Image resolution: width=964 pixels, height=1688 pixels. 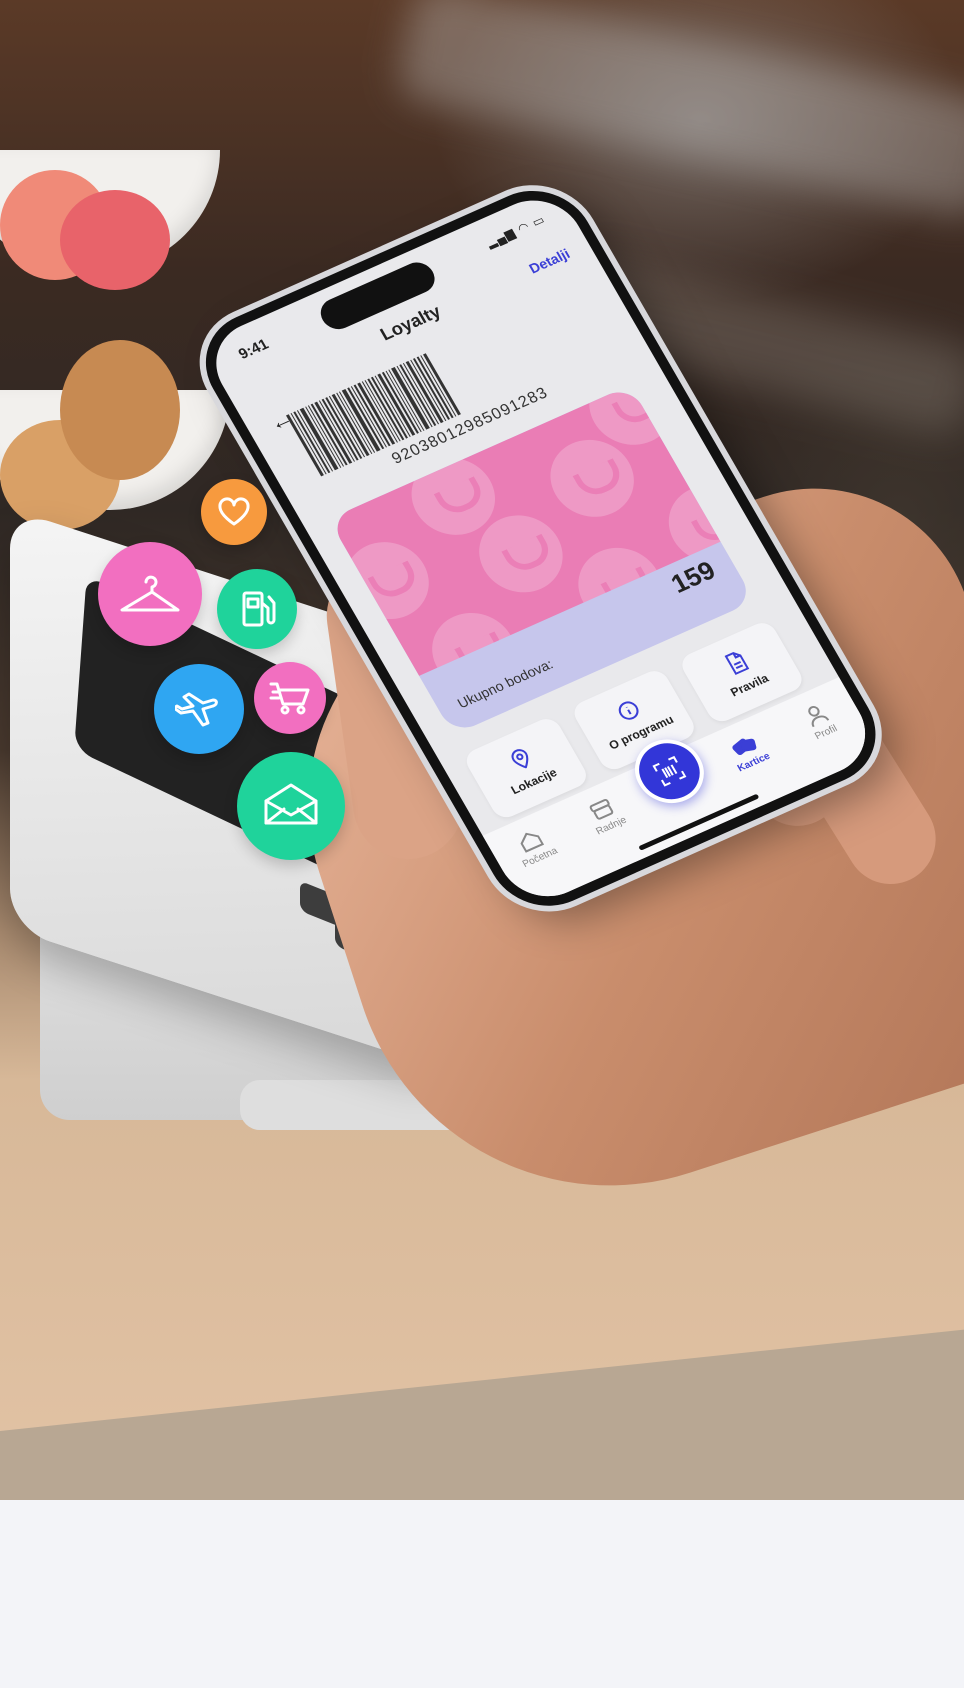 What do you see at coordinates (482, 1594) in the screenshot?
I see `bottom-band` at bounding box center [482, 1594].